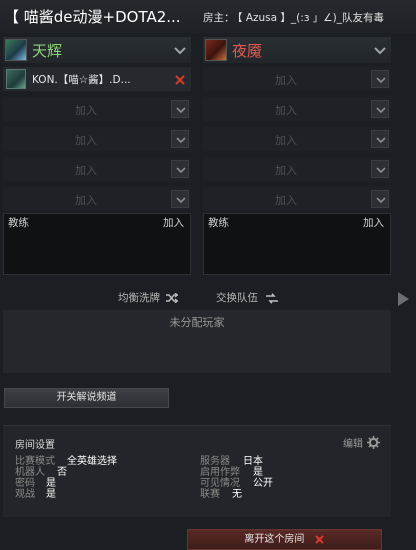 The width and height of the screenshot is (416, 550). I want to click on swap-teams-button: 交换队伍, so click(247, 297).